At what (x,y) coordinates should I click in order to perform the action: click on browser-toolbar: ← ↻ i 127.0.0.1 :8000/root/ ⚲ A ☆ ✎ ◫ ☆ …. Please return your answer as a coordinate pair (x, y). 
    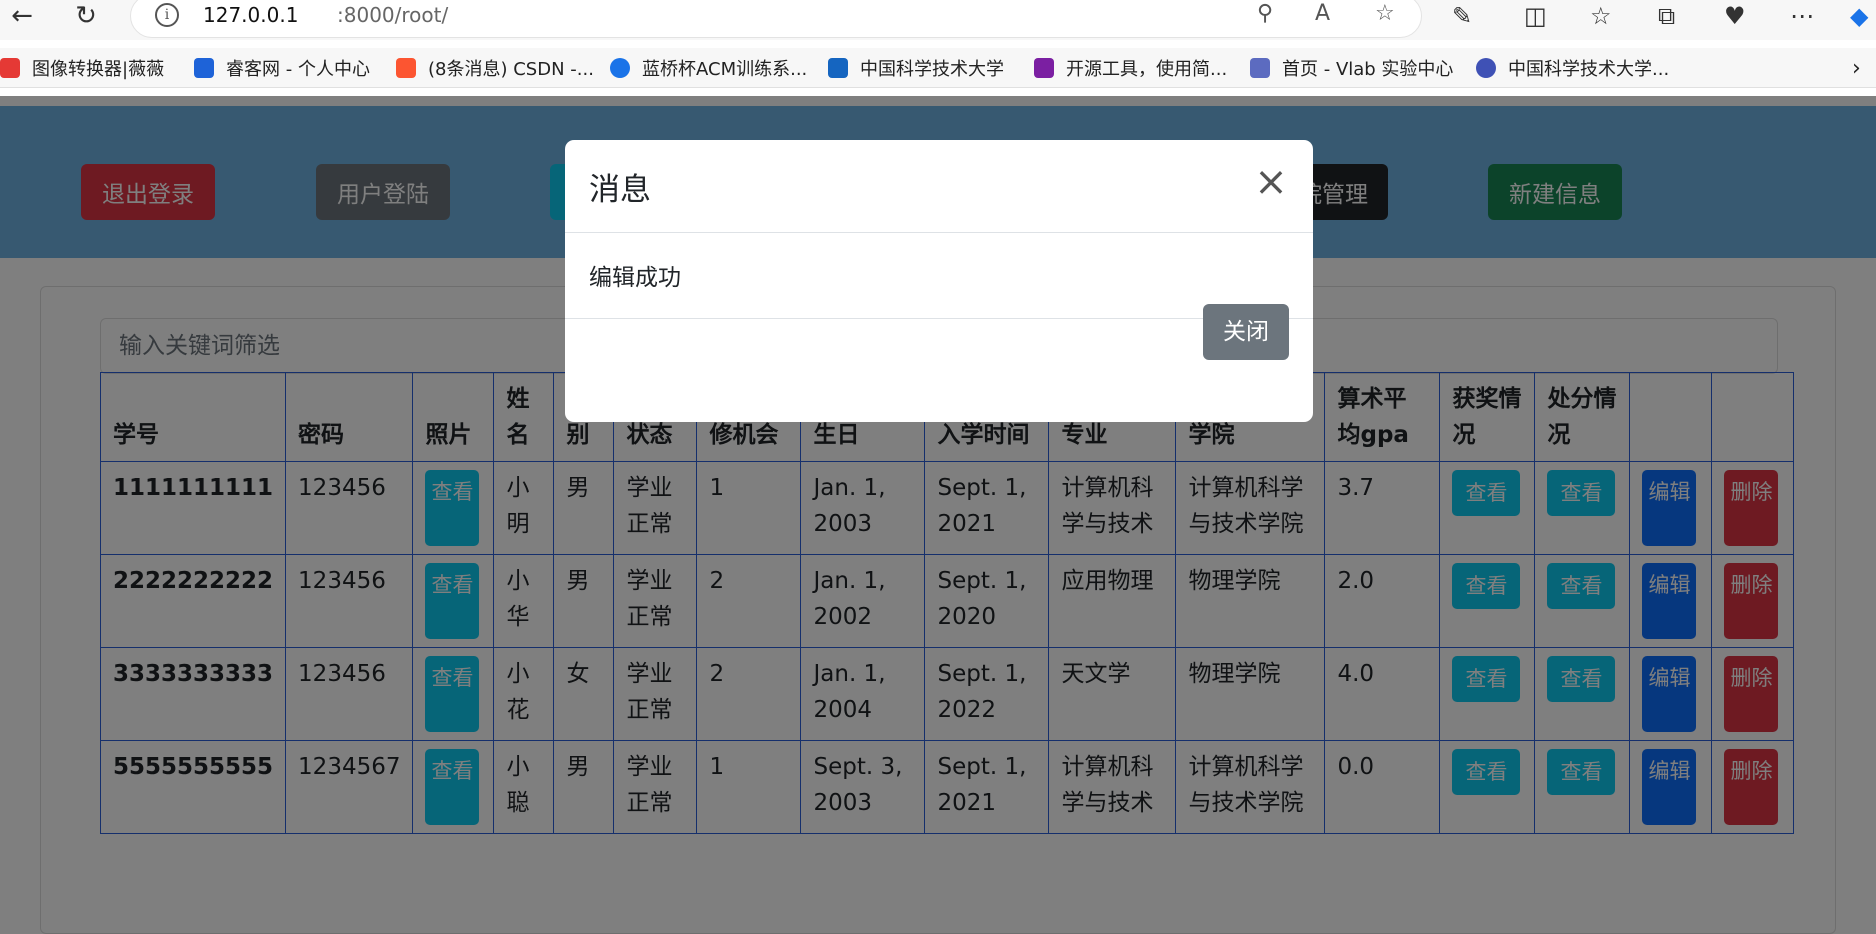
    Looking at the image, I should click on (938, 20).